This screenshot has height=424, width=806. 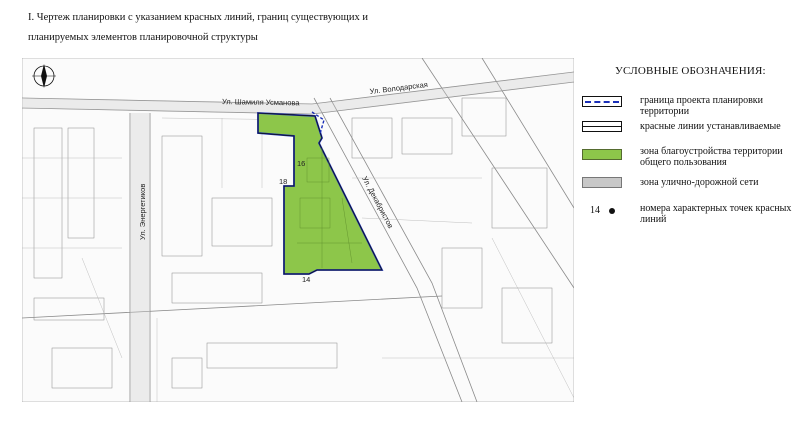 What do you see at coordinates (142, 212) in the screenshot?
I see `street-label-energetikov: Ул. Энергетиков` at bounding box center [142, 212].